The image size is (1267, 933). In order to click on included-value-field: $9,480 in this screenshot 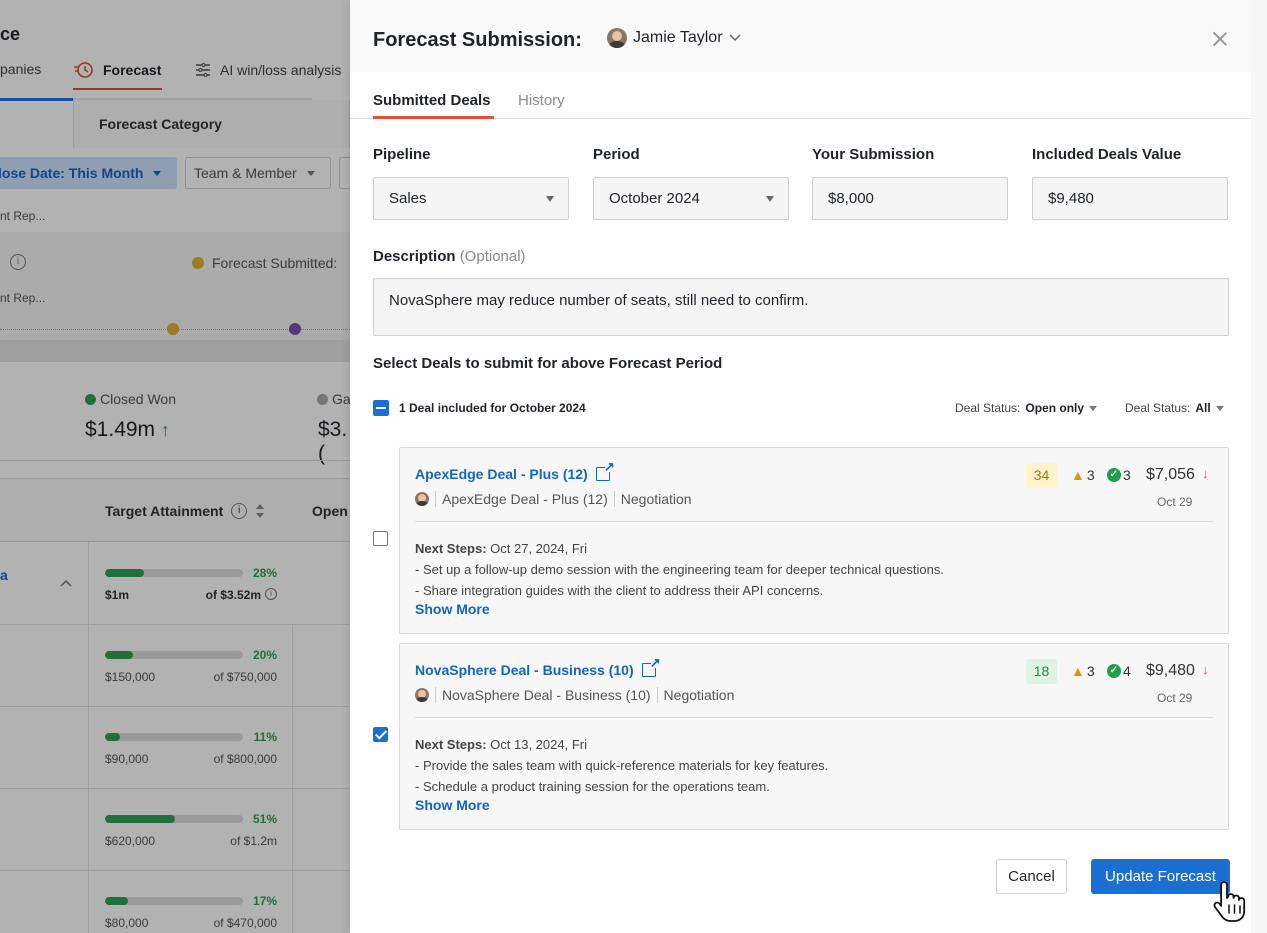, I will do `click(1130, 198)`.